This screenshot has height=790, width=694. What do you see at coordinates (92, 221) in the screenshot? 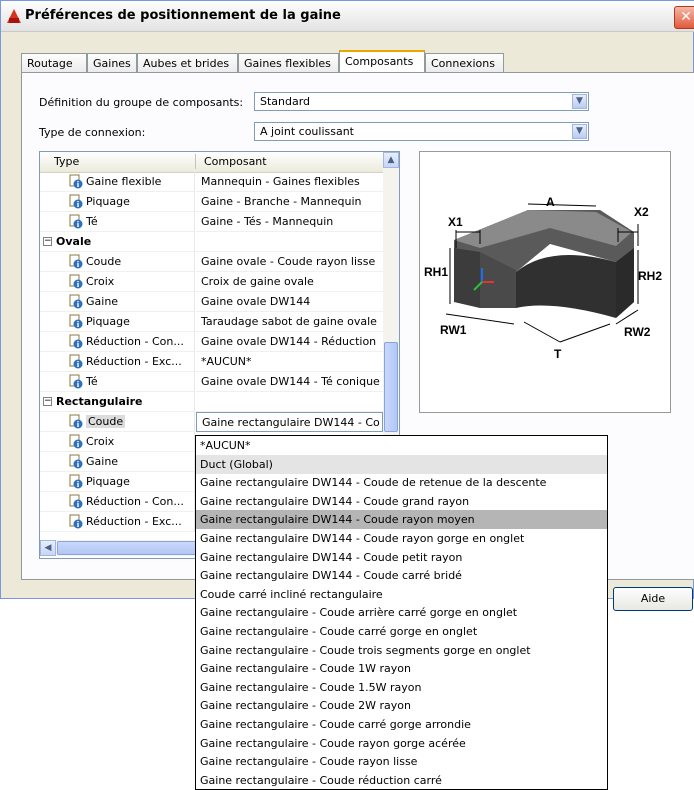
I see `row-type-label: Té` at bounding box center [92, 221].